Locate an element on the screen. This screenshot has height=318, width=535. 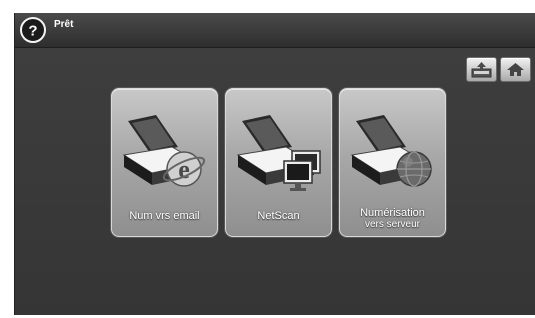
help-button: ? is located at coordinates (33, 30).